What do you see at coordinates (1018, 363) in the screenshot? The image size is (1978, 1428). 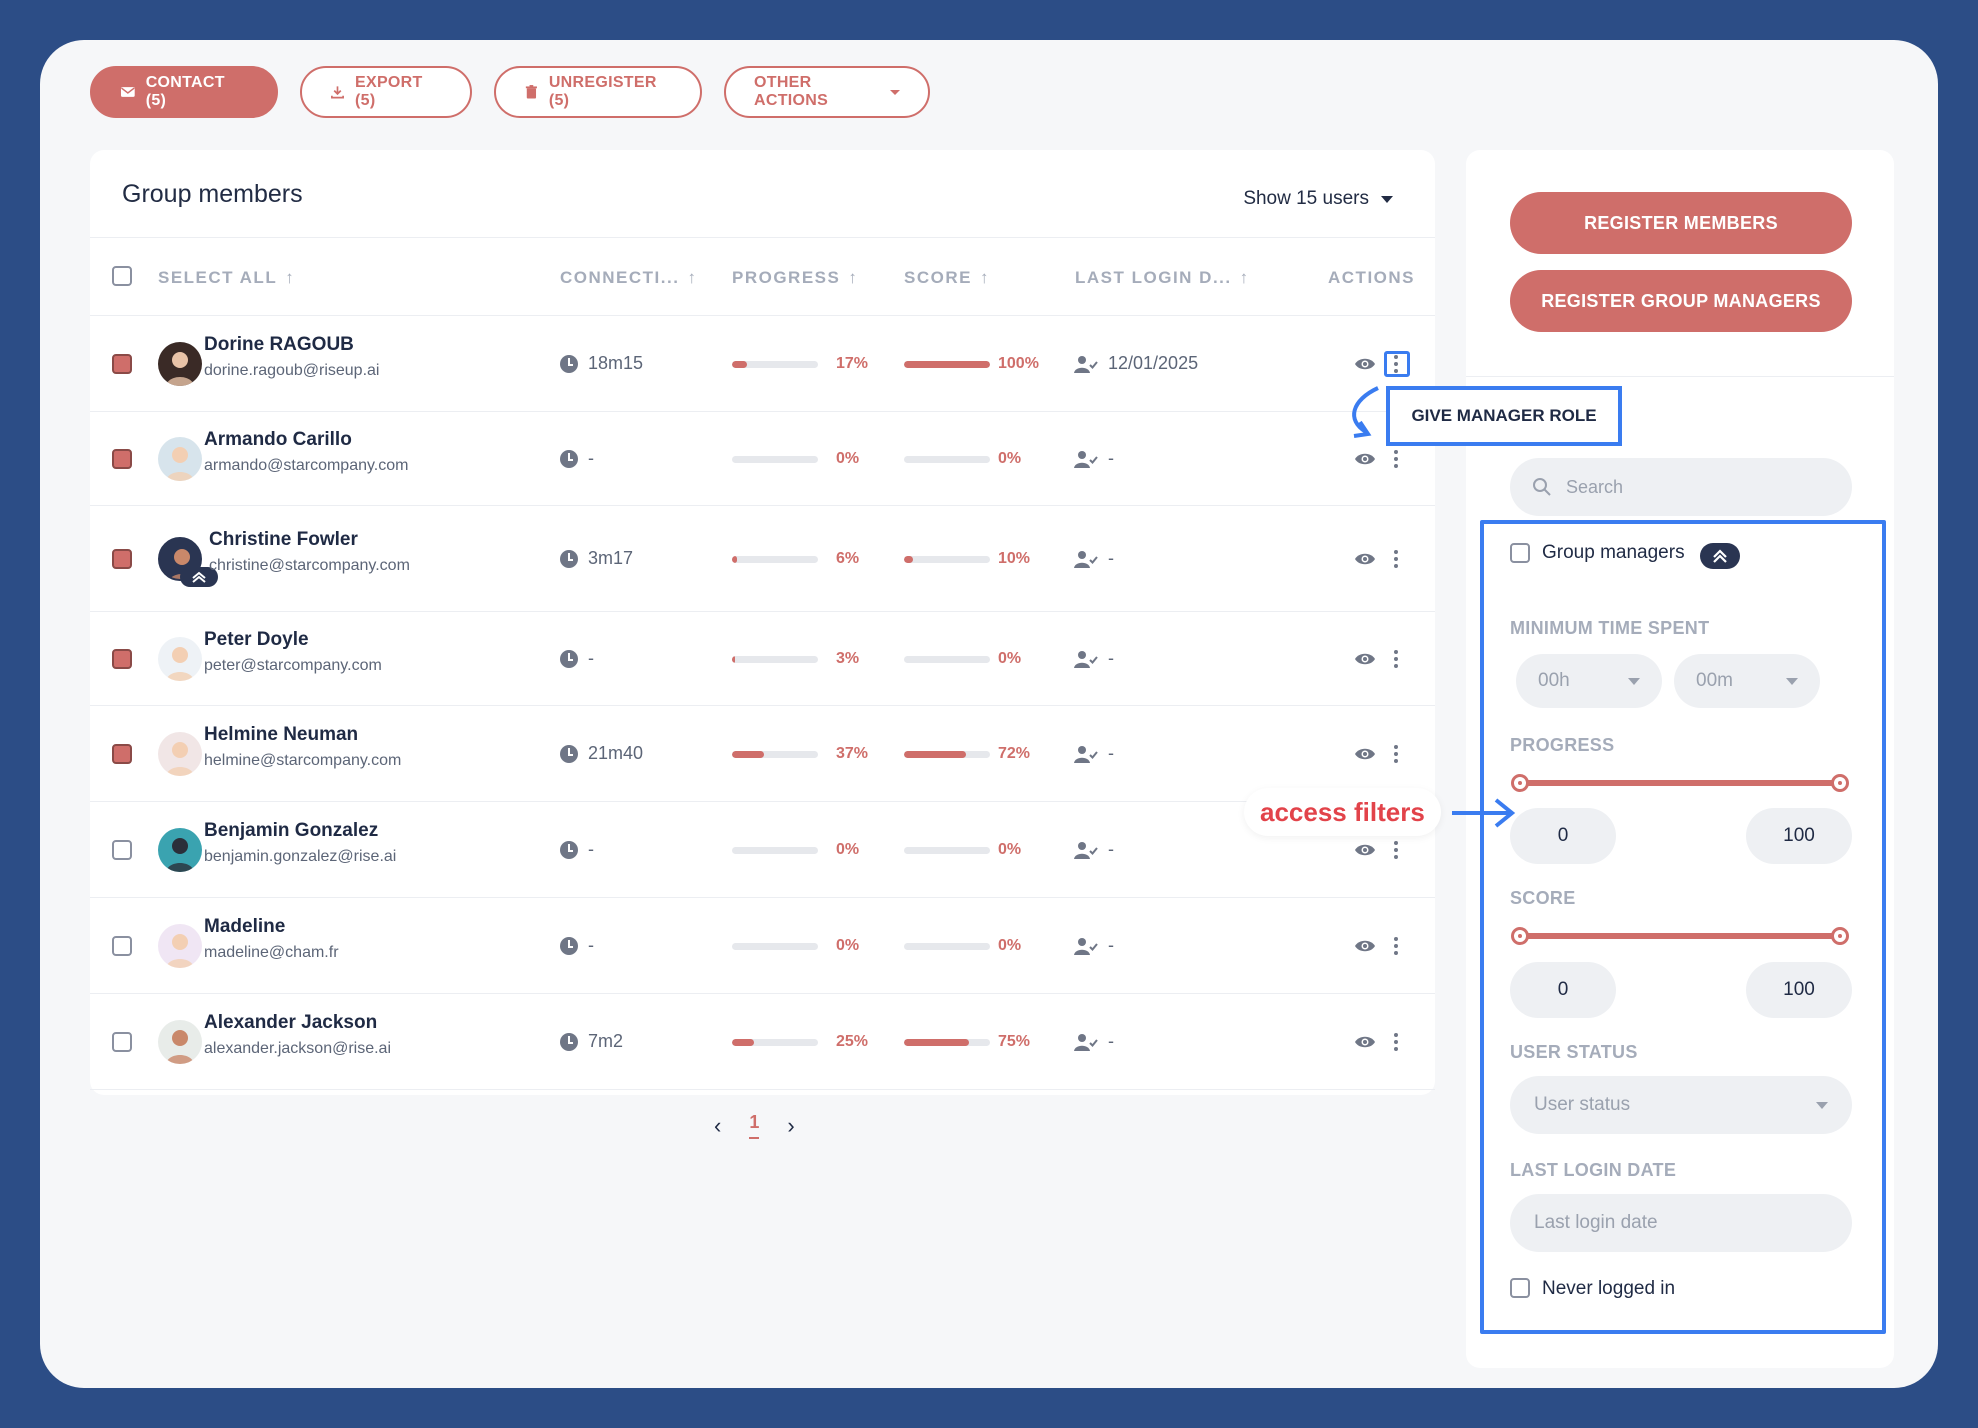 I see `score-value: 100%` at bounding box center [1018, 363].